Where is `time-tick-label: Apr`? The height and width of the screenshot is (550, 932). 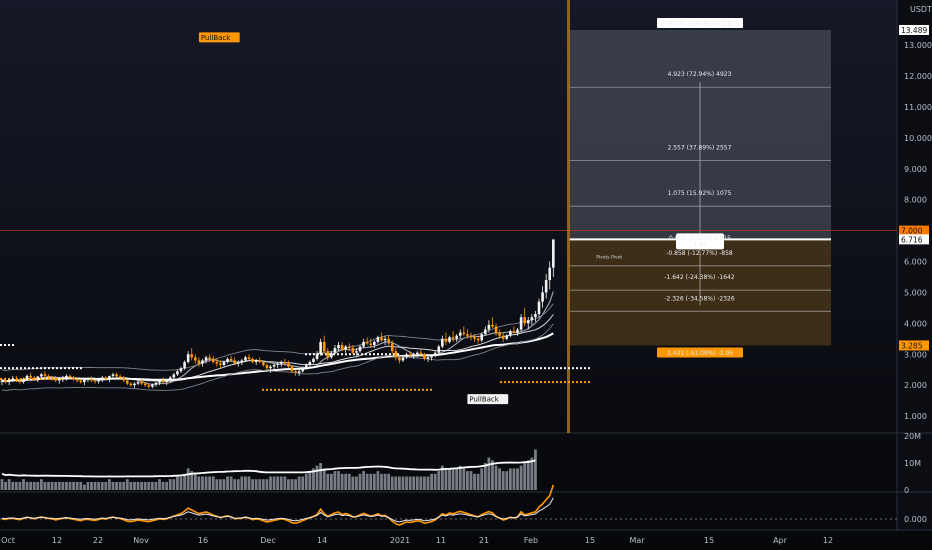 time-tick-label: Apr is located at coordinates (780, 540).